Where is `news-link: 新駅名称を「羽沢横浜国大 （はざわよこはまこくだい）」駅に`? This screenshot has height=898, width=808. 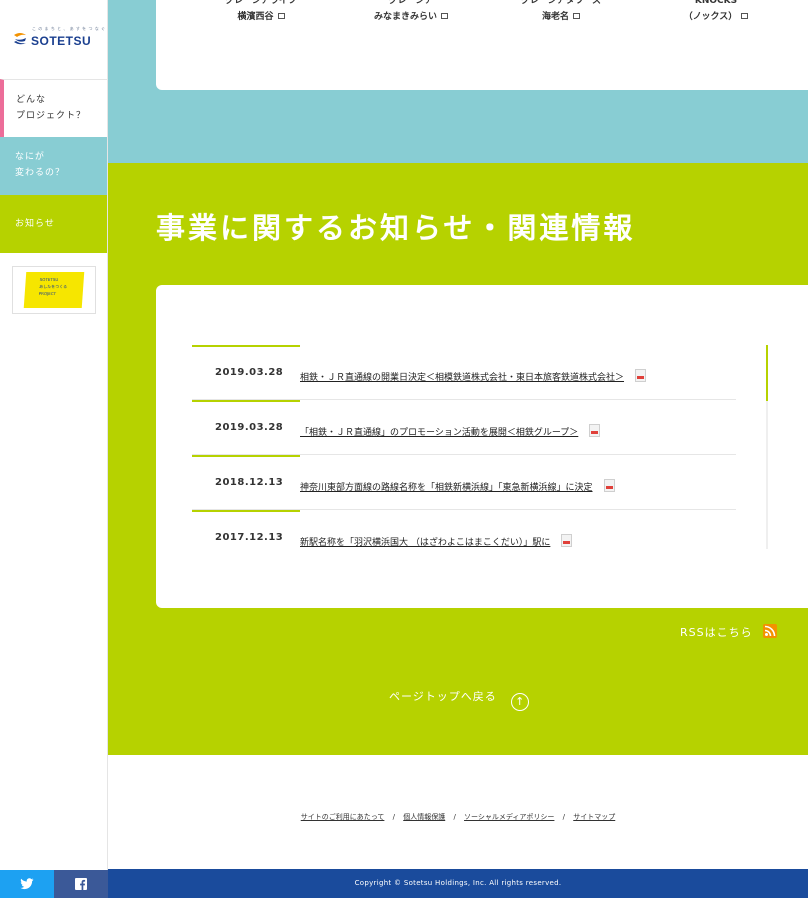 news-link: 新駅名称を「羽沢横浜国大 （はざわよこはまこくだい）」駅に is located at coordinates (436, 540).